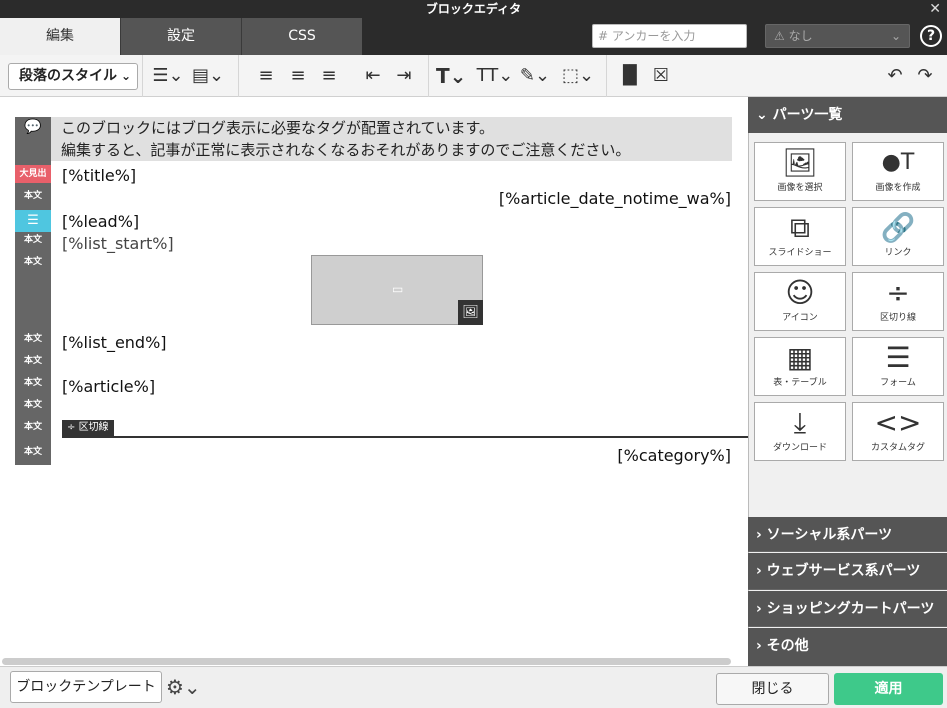  I want to click on part-form: ☰ フォーム, so click(898, 366).